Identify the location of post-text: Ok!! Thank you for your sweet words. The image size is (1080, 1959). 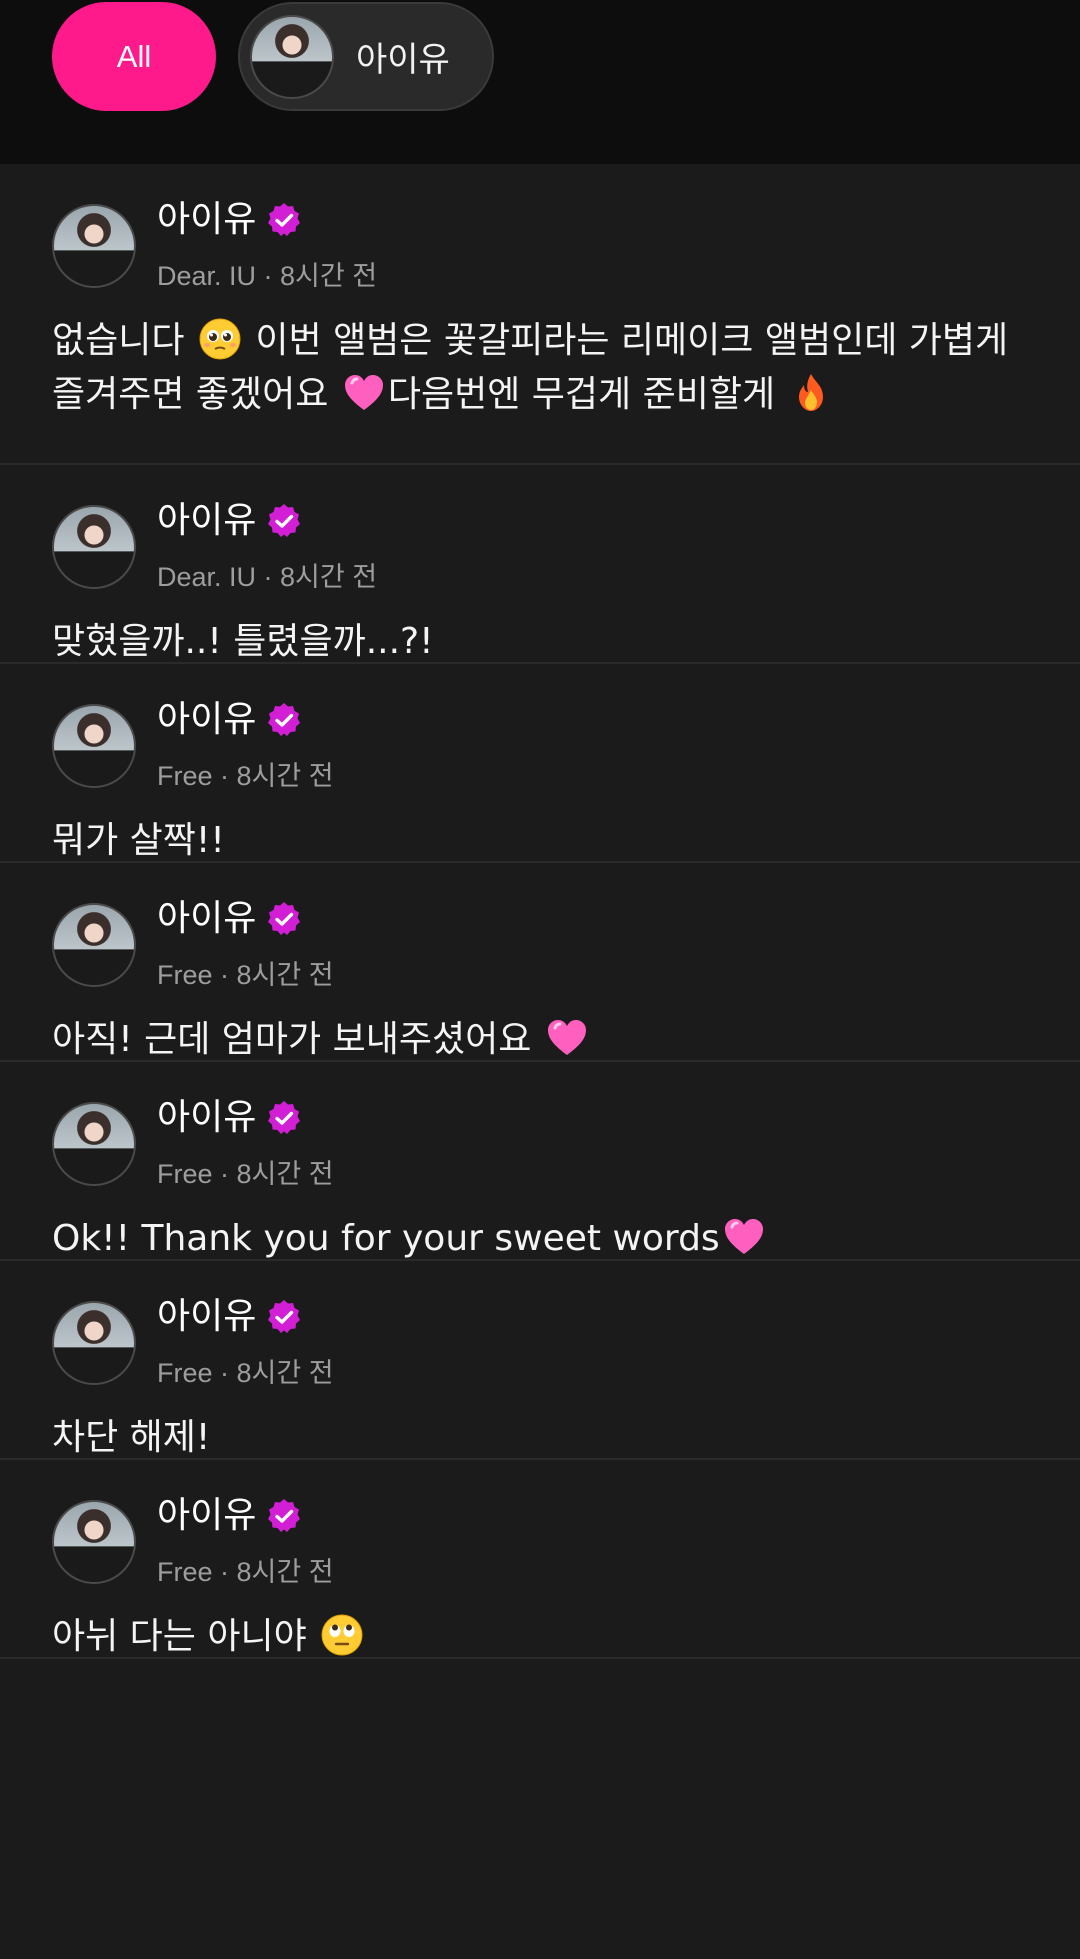
(386, 1238).